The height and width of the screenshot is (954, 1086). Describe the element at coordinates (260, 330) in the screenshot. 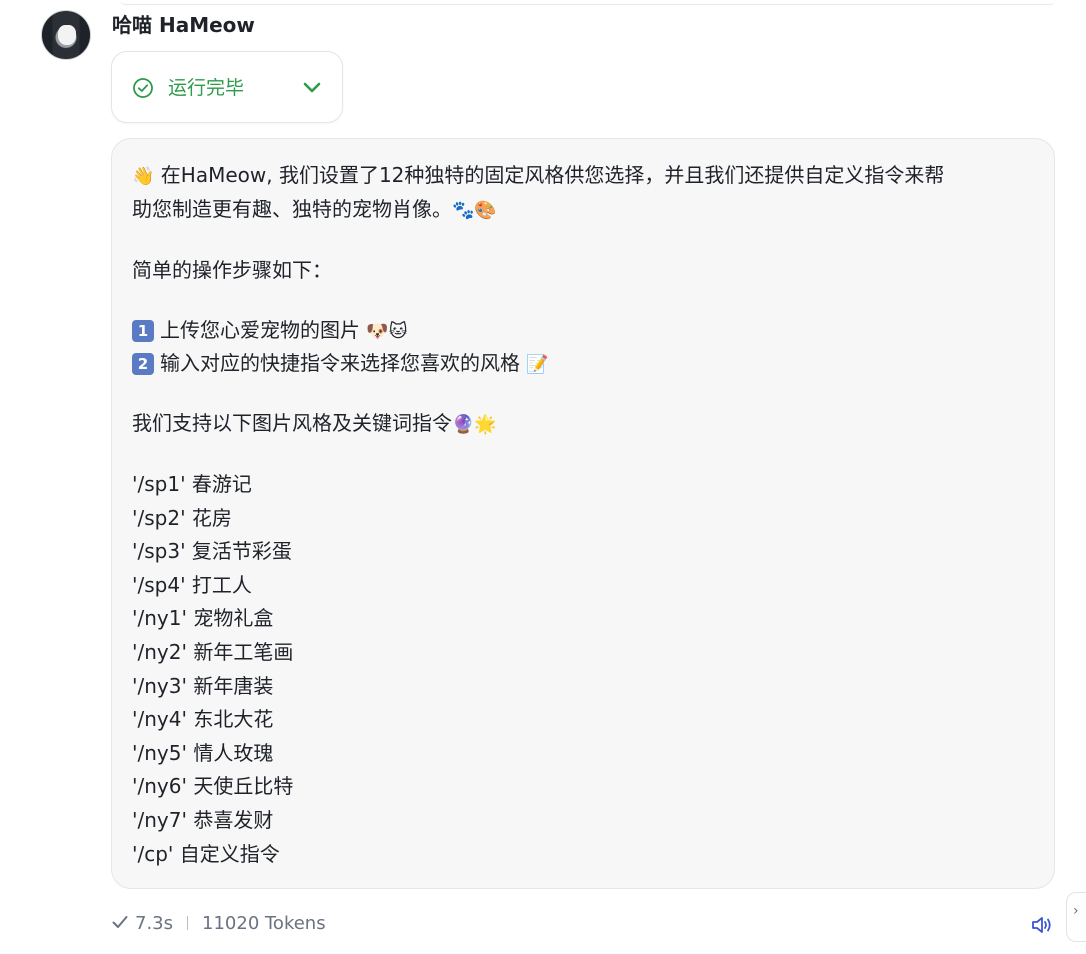

I see `step-text-1: 上传您心爱宠物的图片` at that location.